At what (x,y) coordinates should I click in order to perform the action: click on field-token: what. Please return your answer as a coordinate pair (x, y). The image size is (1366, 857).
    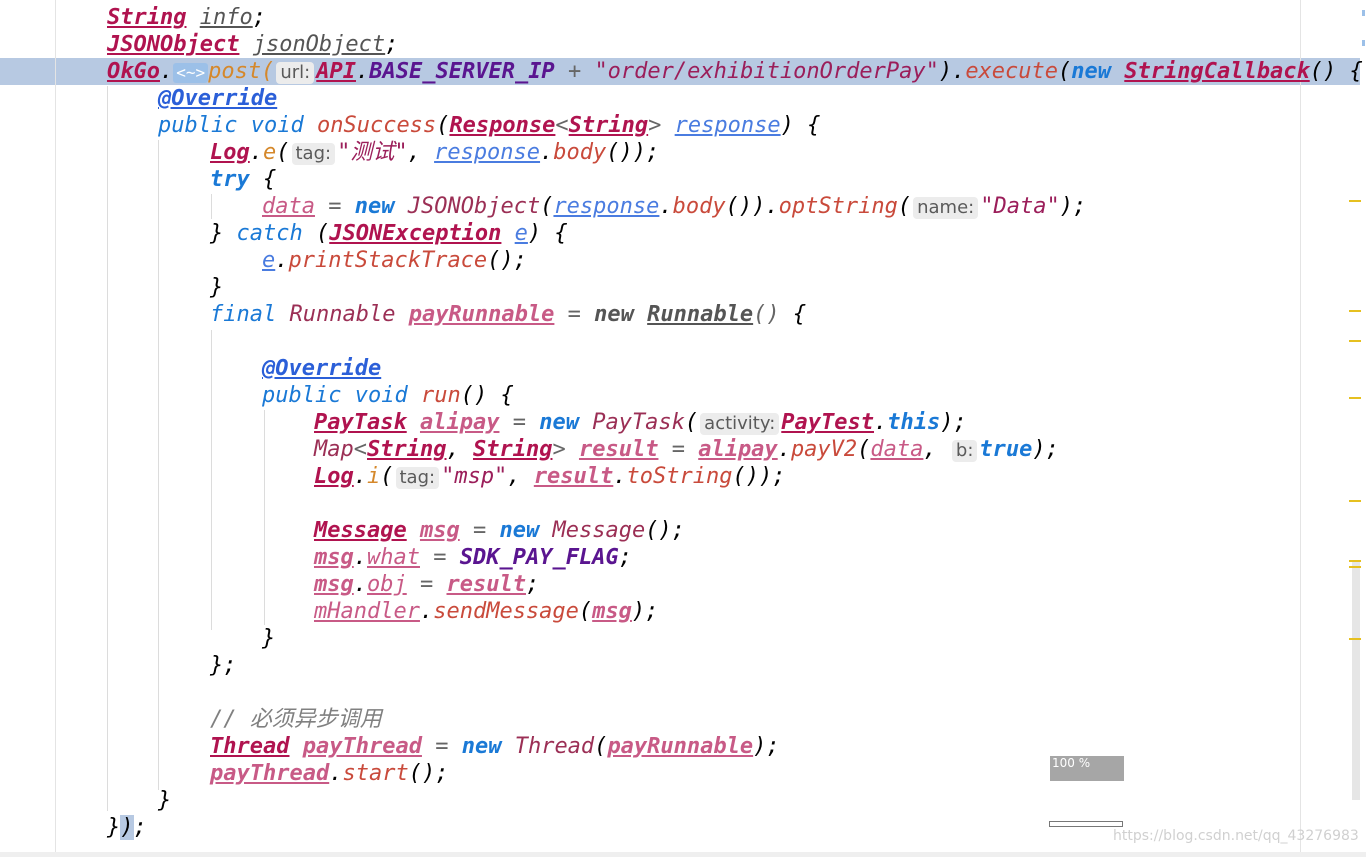
    Looking at the image, I should click on (393, 557).